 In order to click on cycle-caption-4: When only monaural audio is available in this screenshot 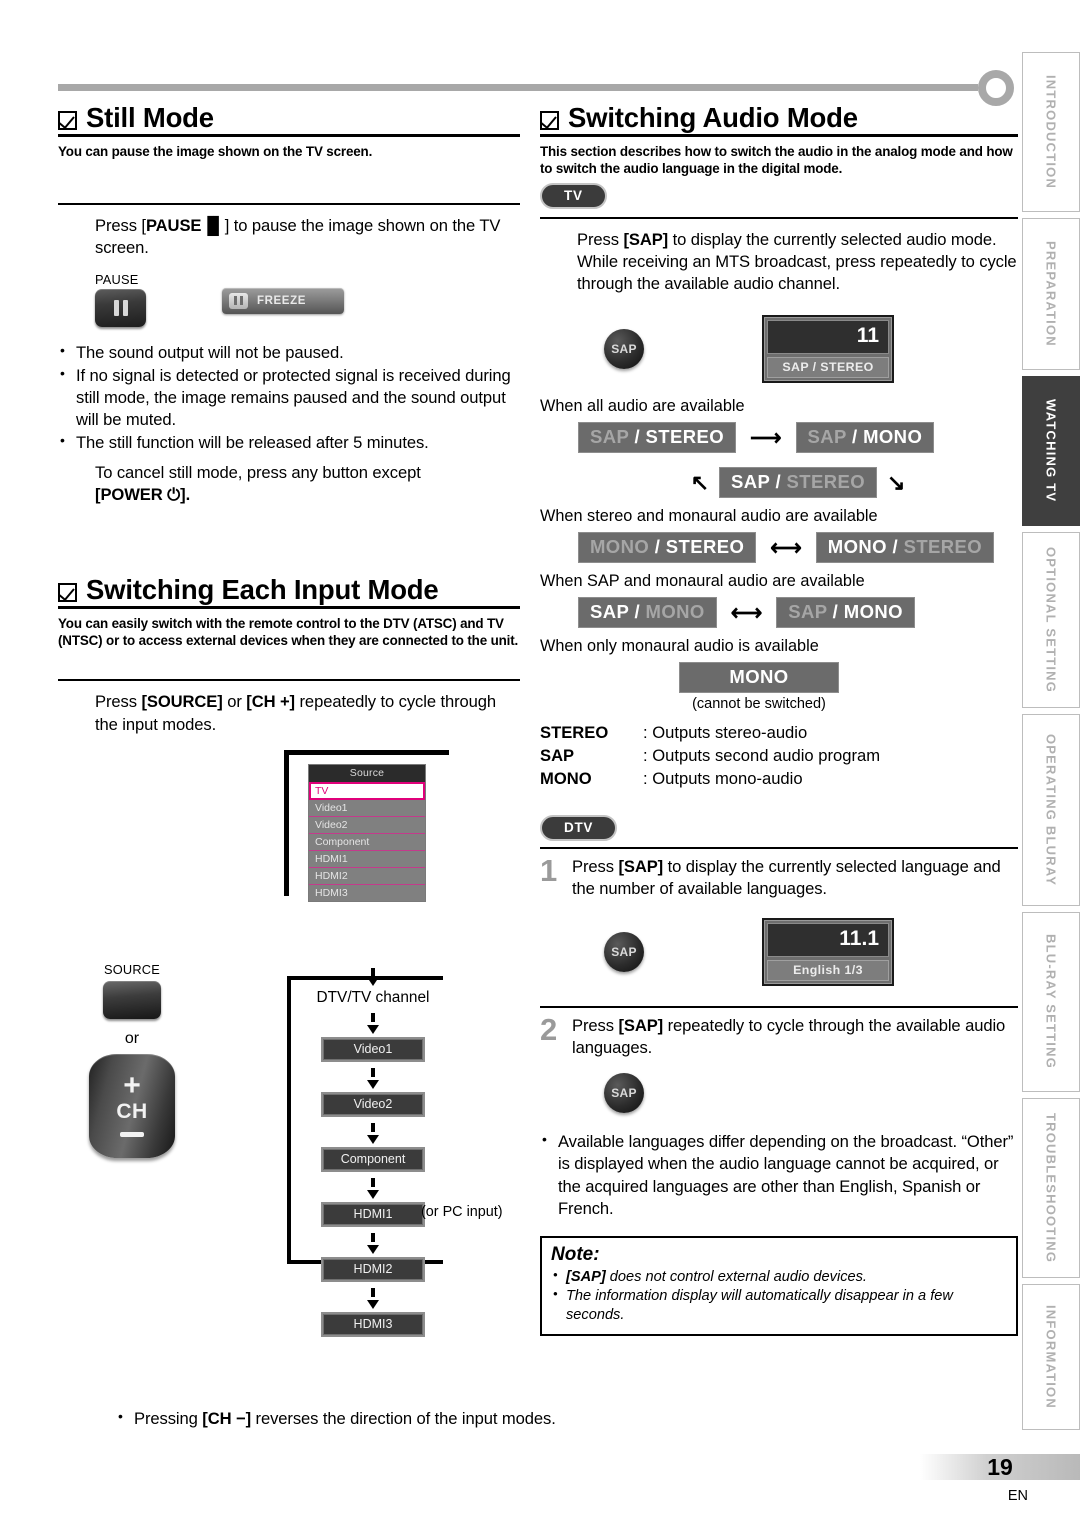, I will do `click(679, 646)`.